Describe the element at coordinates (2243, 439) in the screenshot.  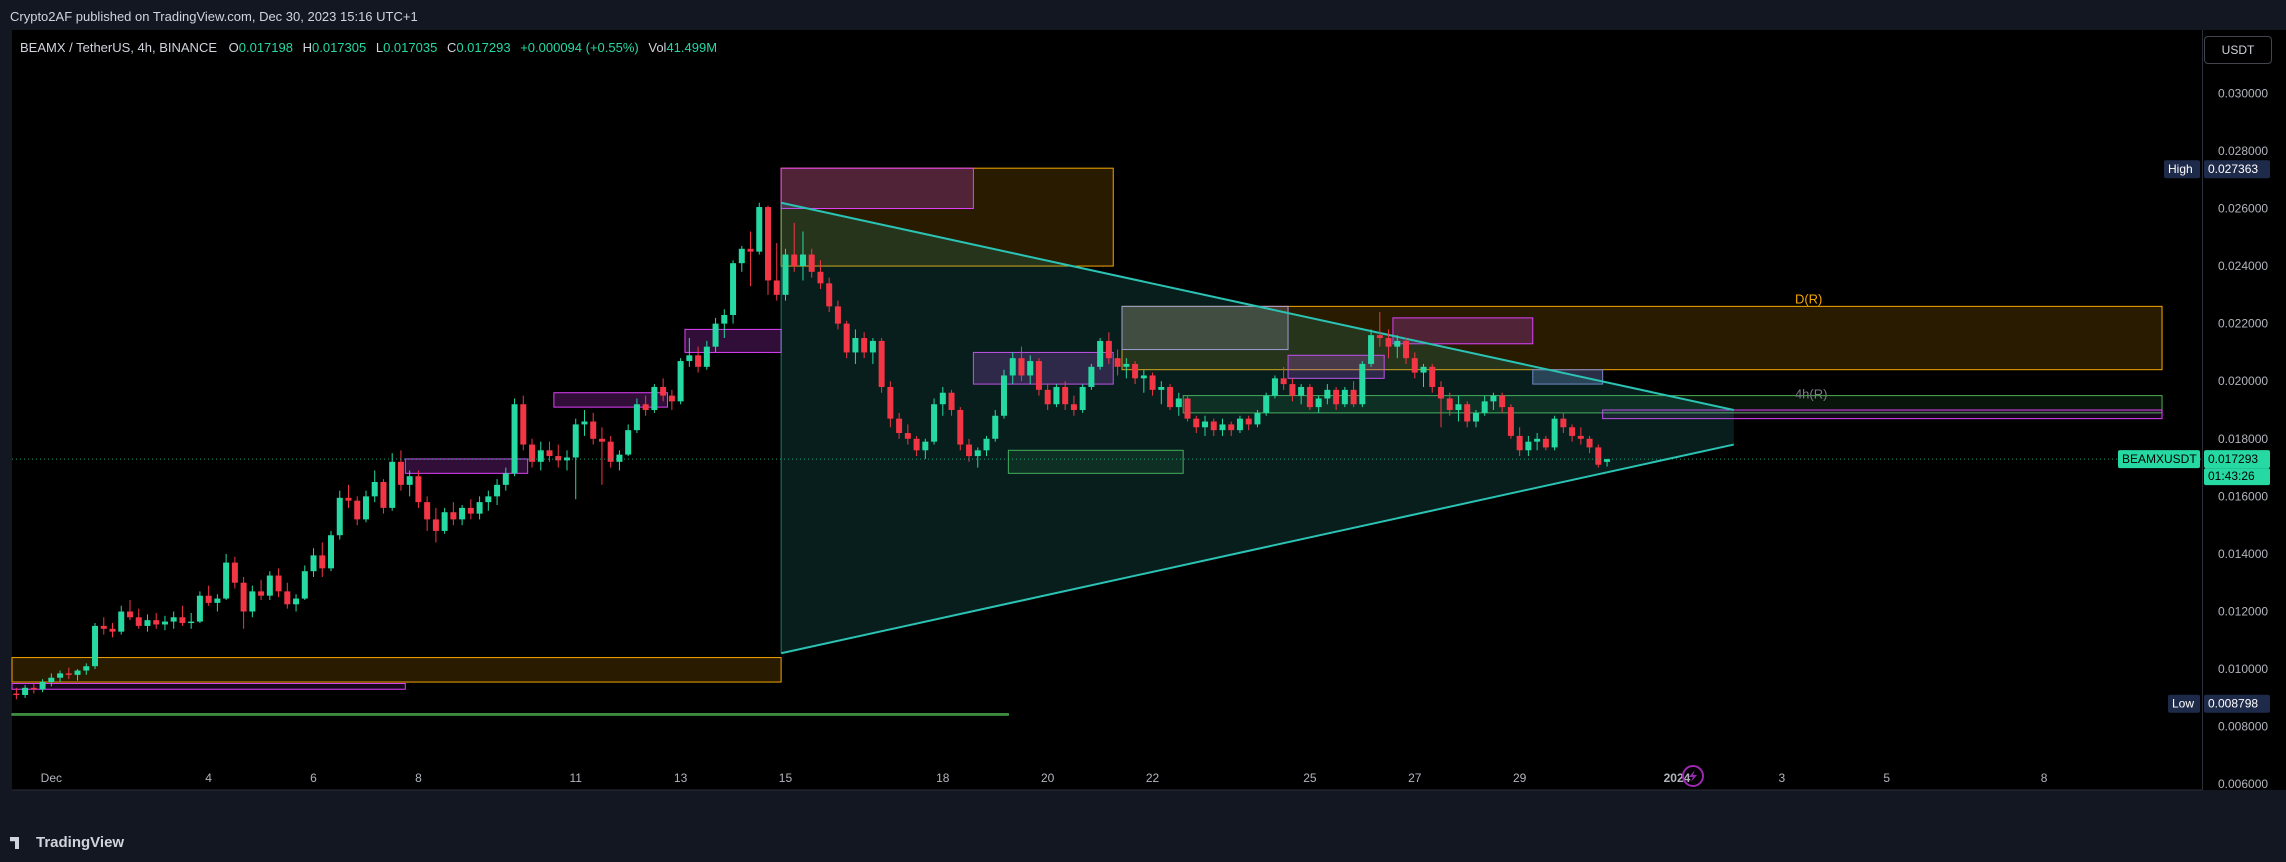
I see `y-tick-label: 0.018000` at that location.